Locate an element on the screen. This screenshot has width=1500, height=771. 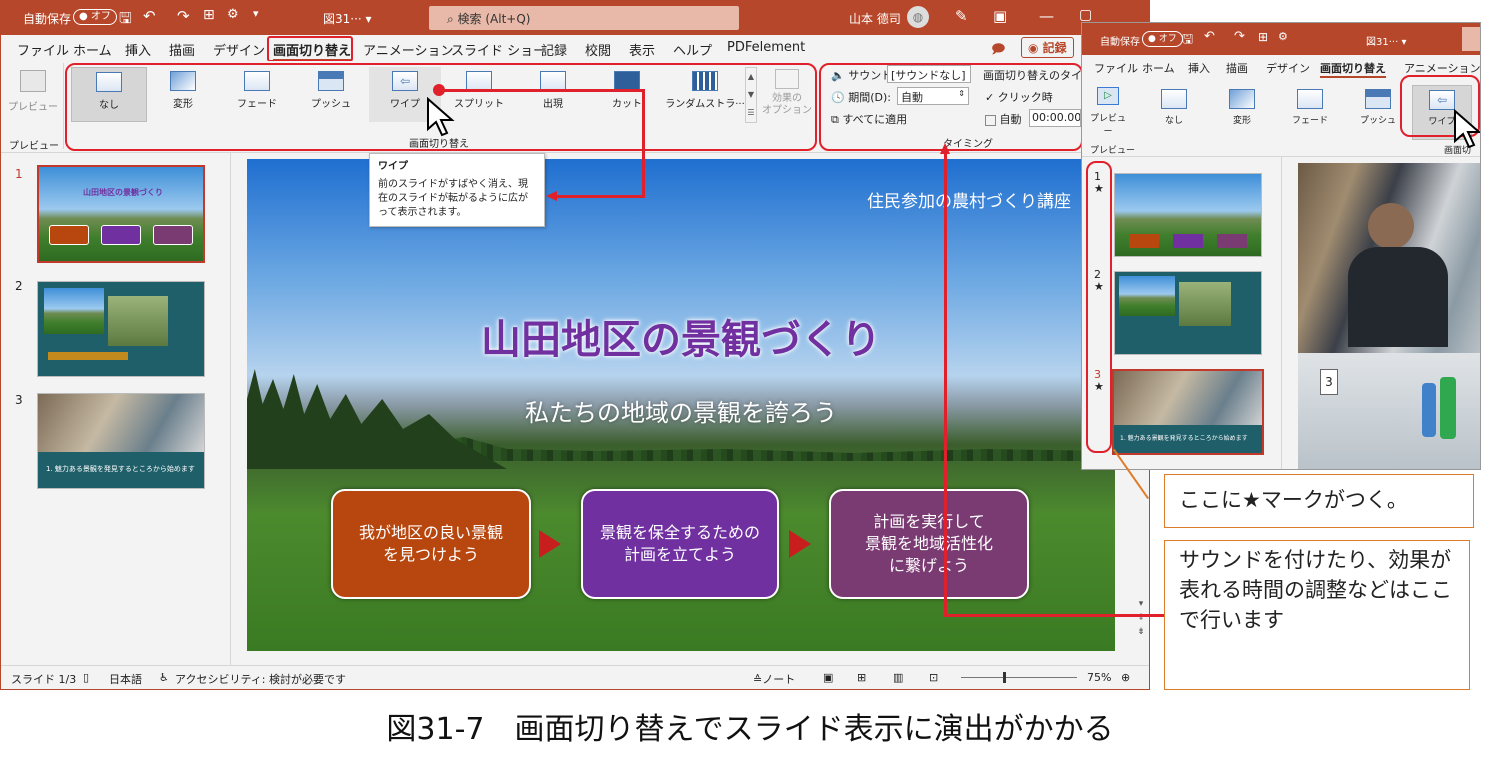
inset-thumb-3: 1. 魅力ある景観を発見するところから始めます is located at coordinates (1188, 412).